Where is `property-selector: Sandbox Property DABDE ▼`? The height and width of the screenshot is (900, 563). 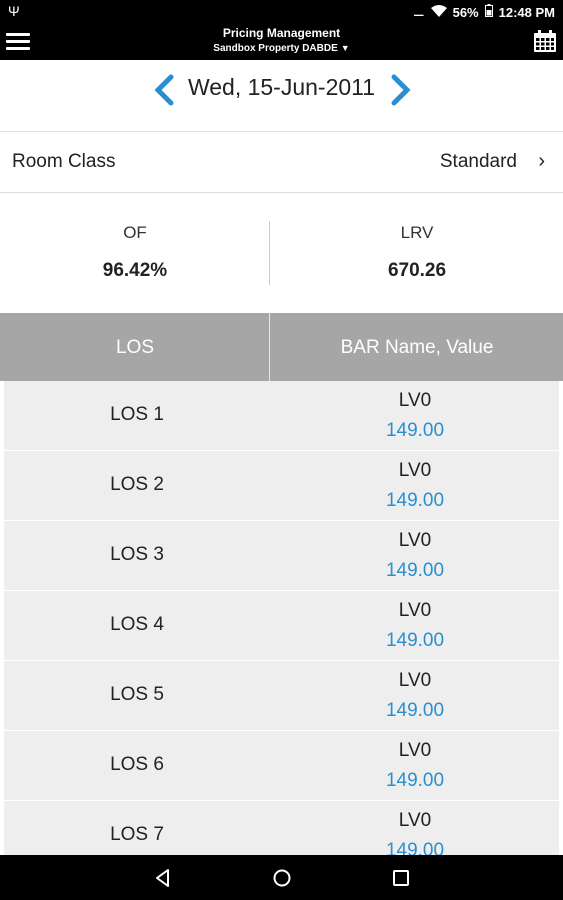
property-selector: Sandbox Property DABDE ▼ is located at coordinates (281, 48).